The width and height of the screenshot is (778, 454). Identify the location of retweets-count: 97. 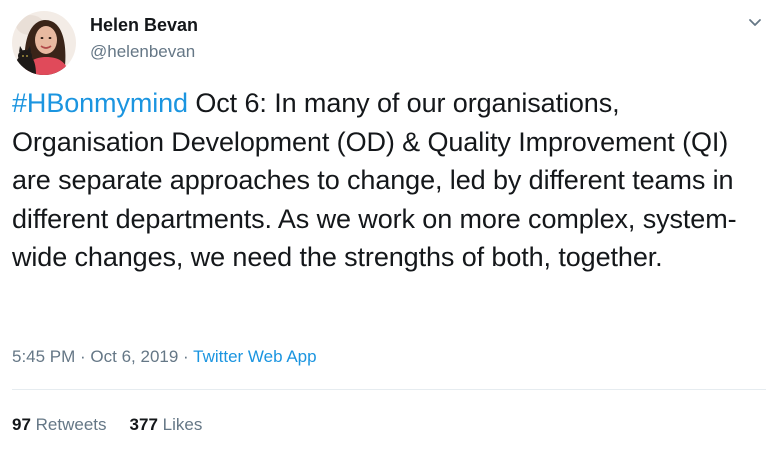
(21, 424).